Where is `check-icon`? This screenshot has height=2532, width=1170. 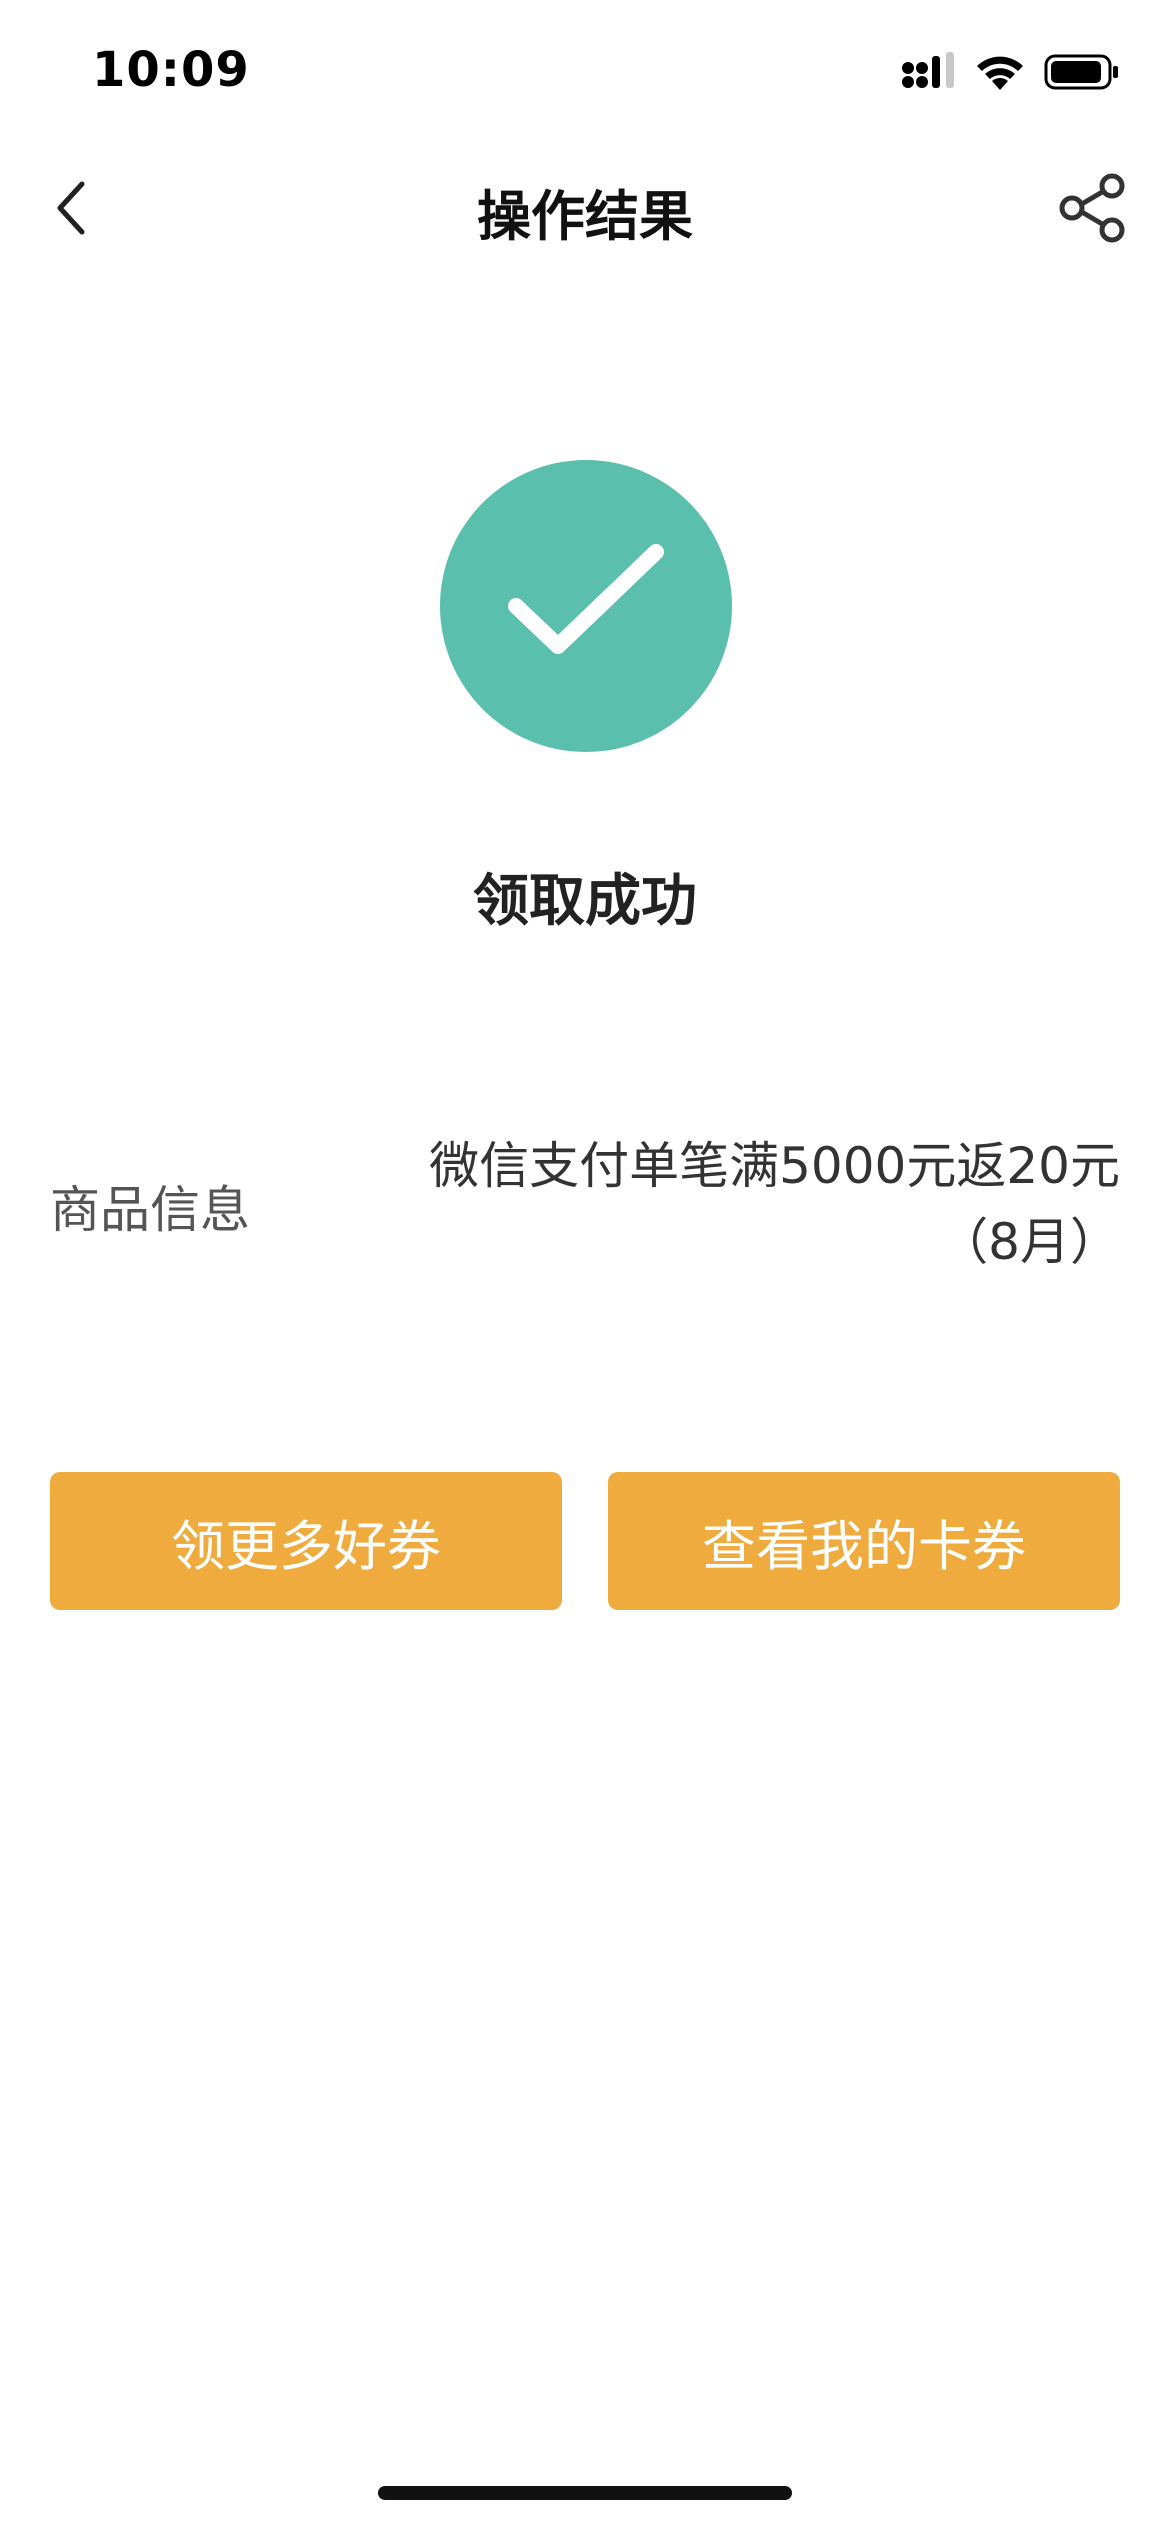
check-icon is located at coordinates (586, 606).